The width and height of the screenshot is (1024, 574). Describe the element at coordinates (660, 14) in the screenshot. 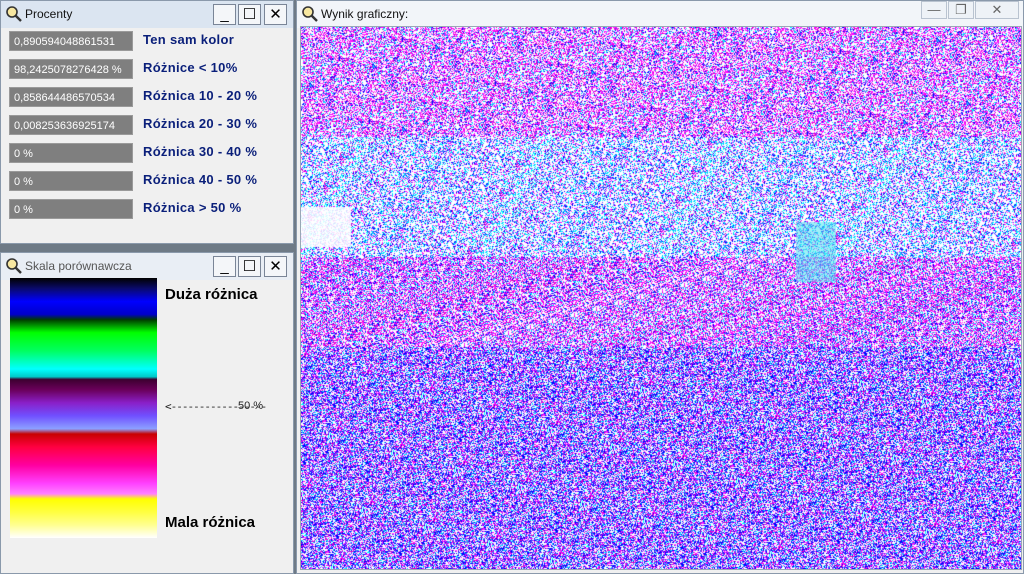

I see `wynik-titlebar: Wynik graficzny: — ❐ ✕` at that location.